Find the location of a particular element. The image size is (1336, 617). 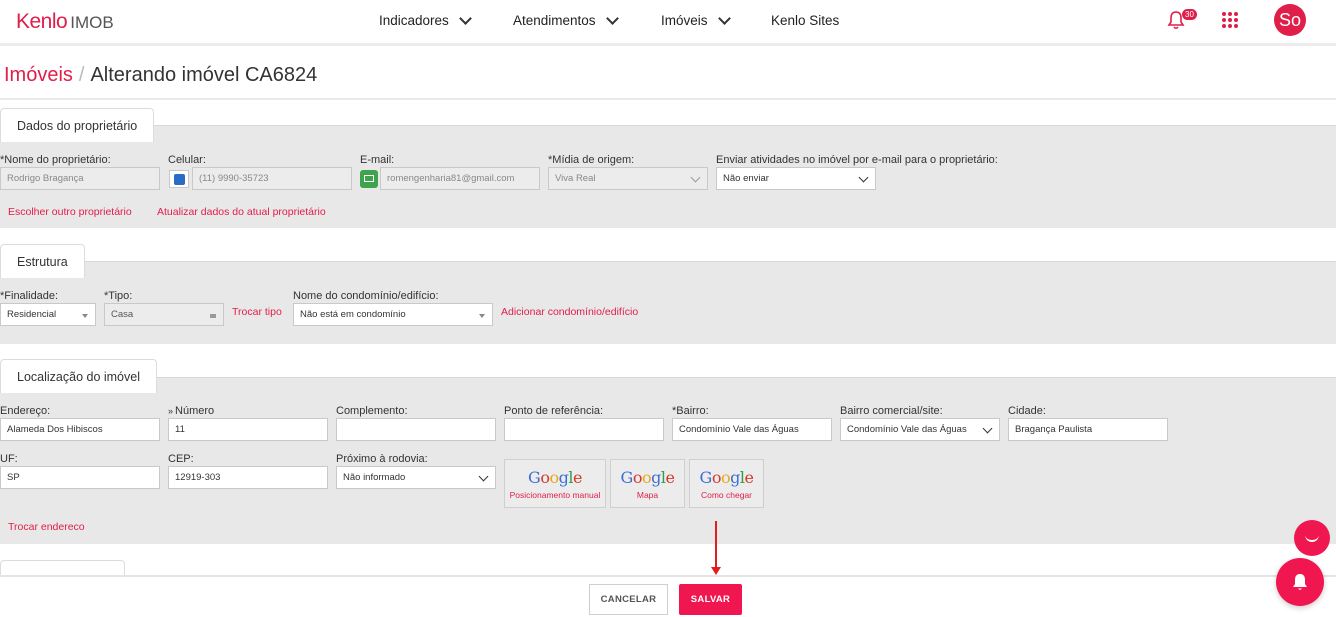

type-label: *Tipo: is located at coordinates (118, 296).